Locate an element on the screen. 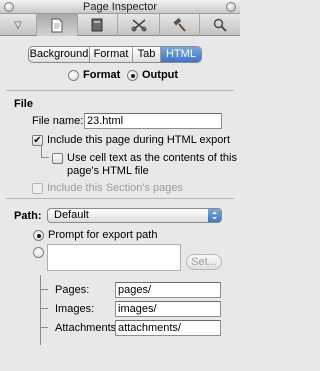 The width and height of the screenshot is (320, 371). tool-hammer is located at coordinates (180, 25).